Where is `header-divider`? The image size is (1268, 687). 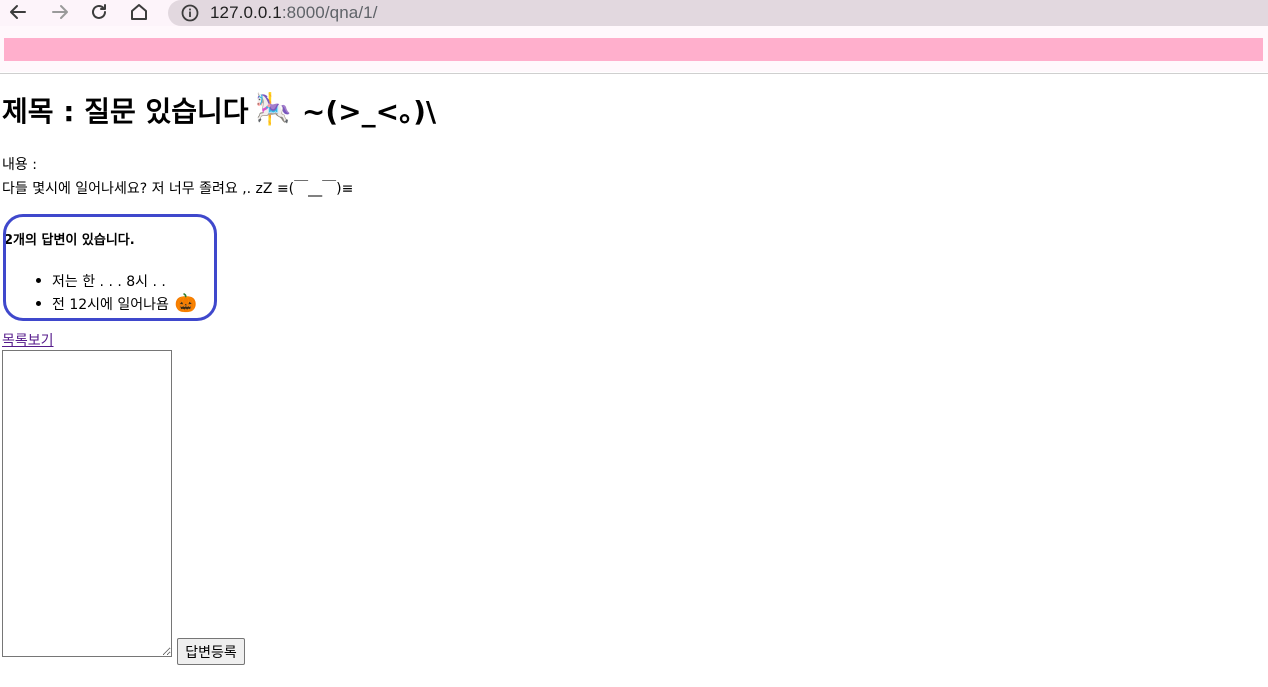
header-divider is located at coordinates (634, 73).